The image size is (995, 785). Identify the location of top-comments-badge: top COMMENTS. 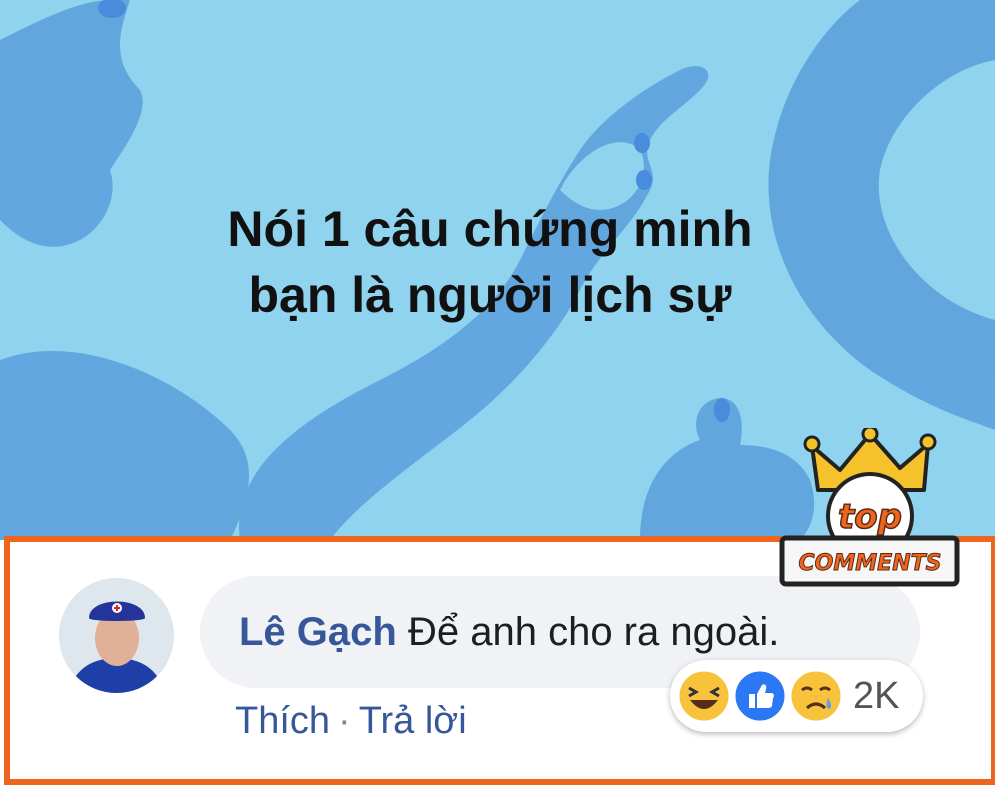
(869, 507).